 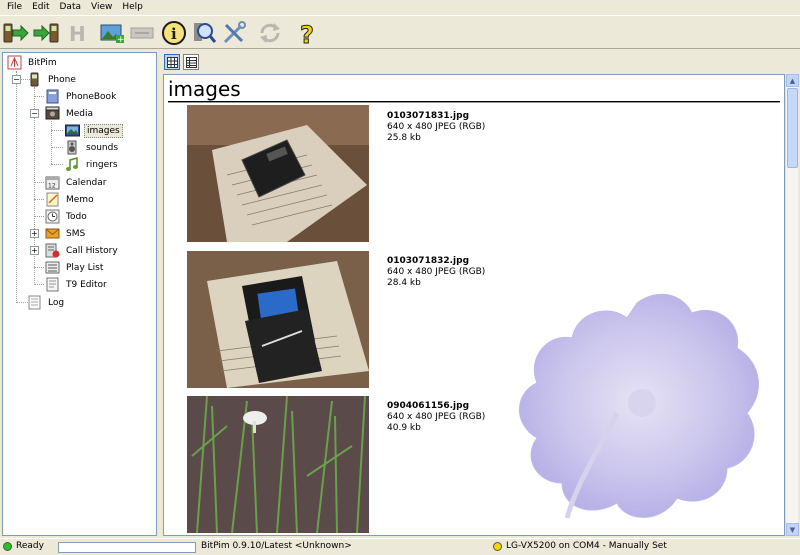 What do you see at coordinates (16, 33) in the screenshot?
I see `get-phone-data-button` at bounding box center [16, 33].